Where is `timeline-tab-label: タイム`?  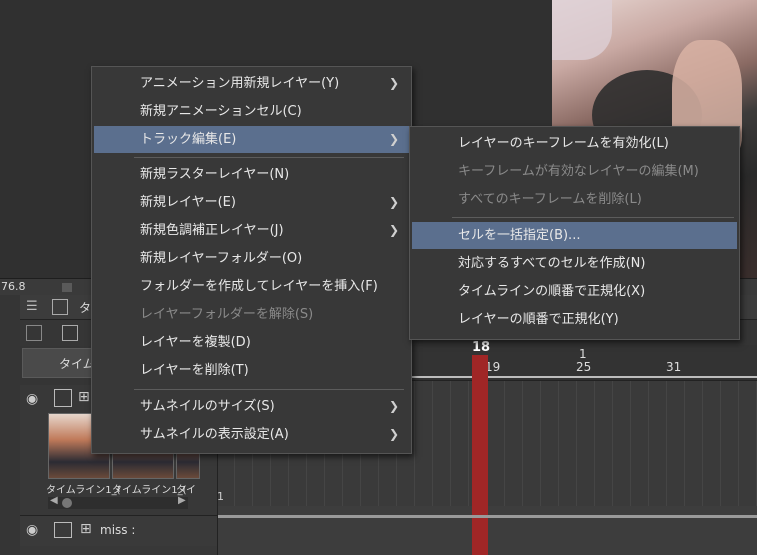 timeline-tab-label: タイム is located at coordinates (77, 364).